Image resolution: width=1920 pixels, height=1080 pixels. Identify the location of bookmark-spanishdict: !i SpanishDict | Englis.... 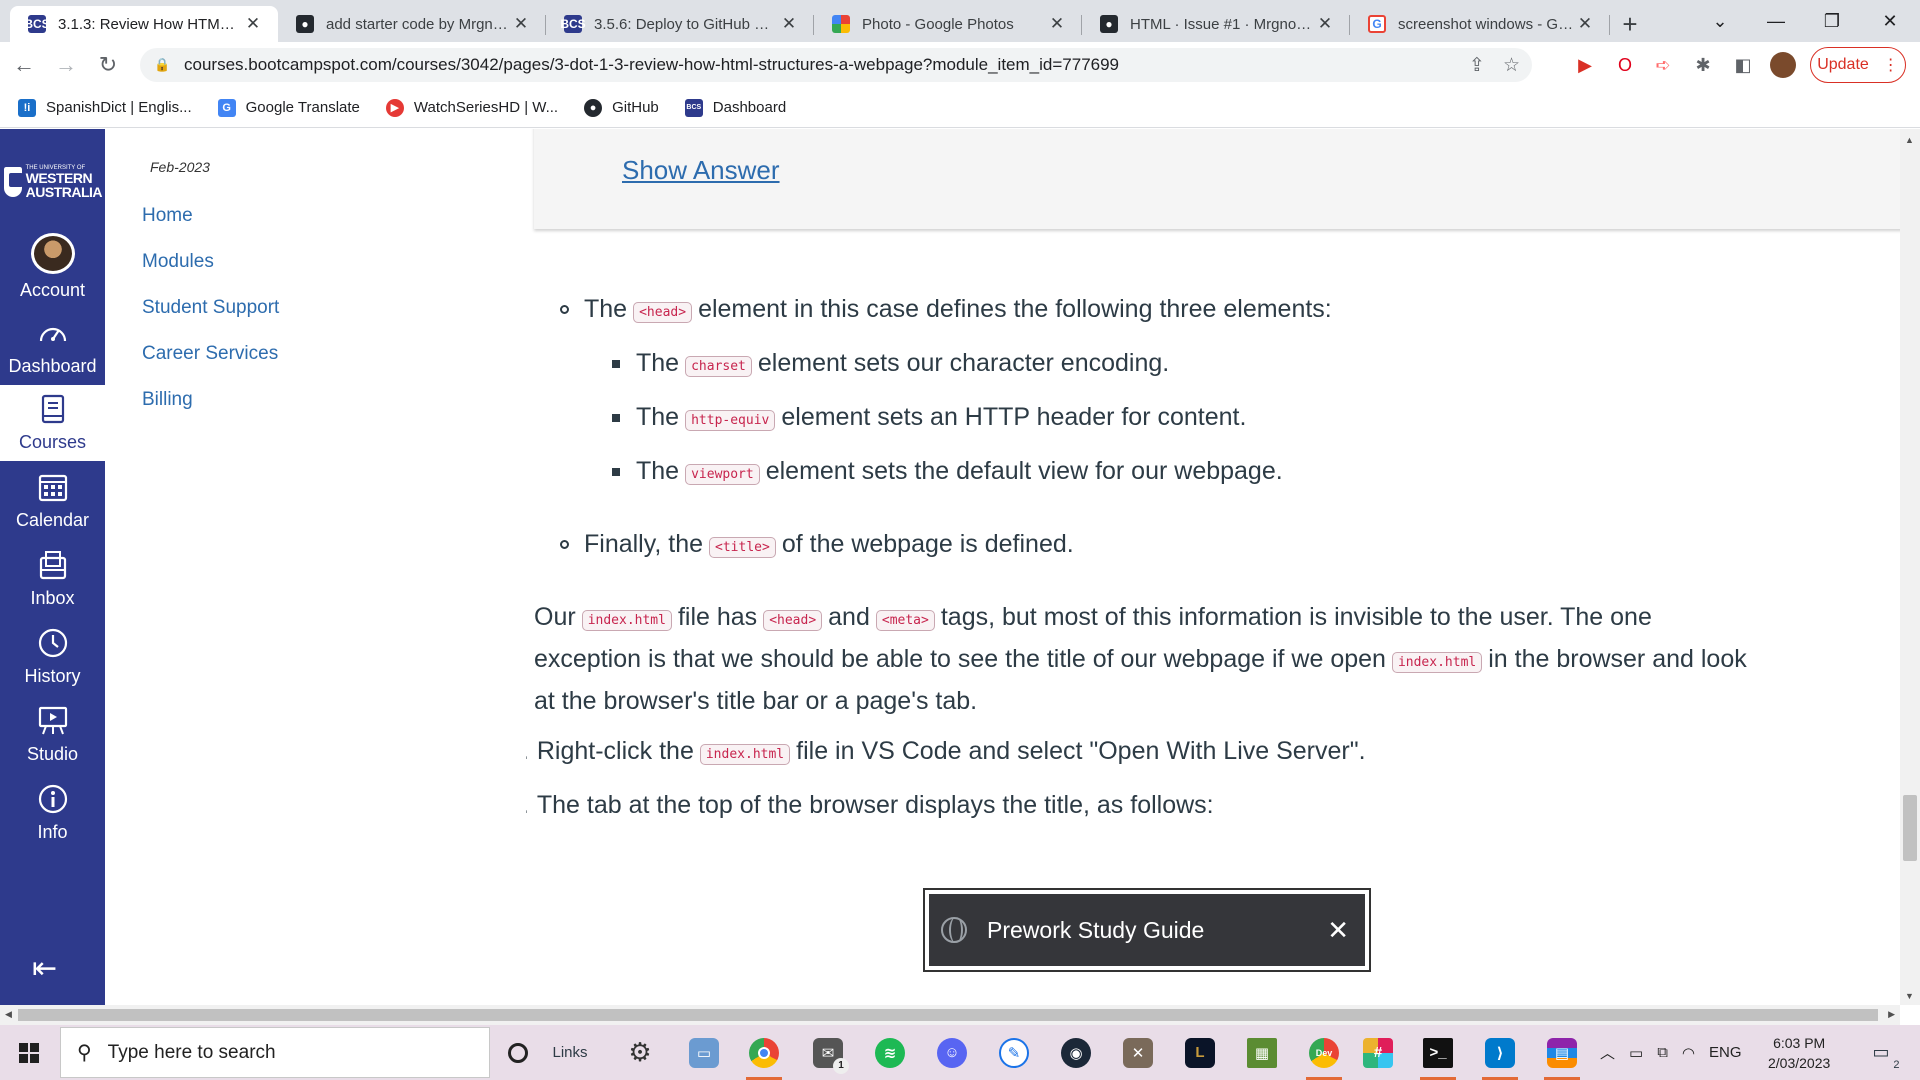
(105, 107).